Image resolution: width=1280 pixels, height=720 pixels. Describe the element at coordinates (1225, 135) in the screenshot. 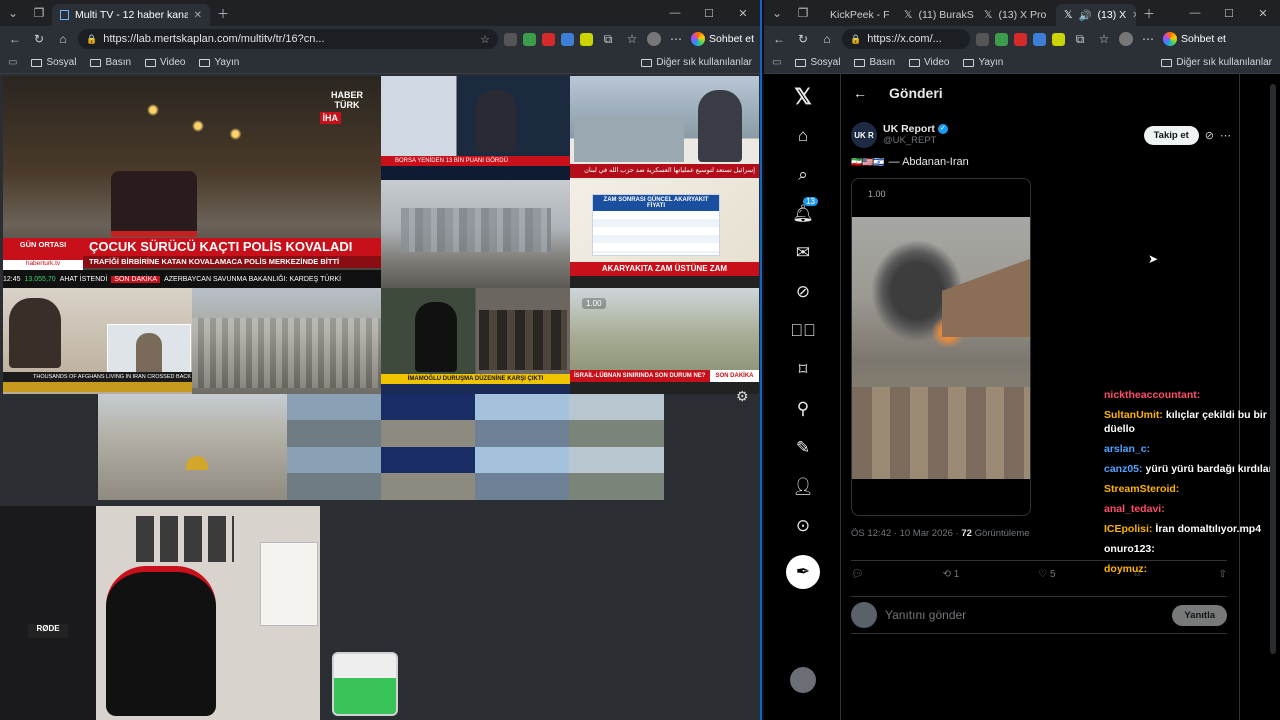

I see `post-more-icon: ⋯` at that location.